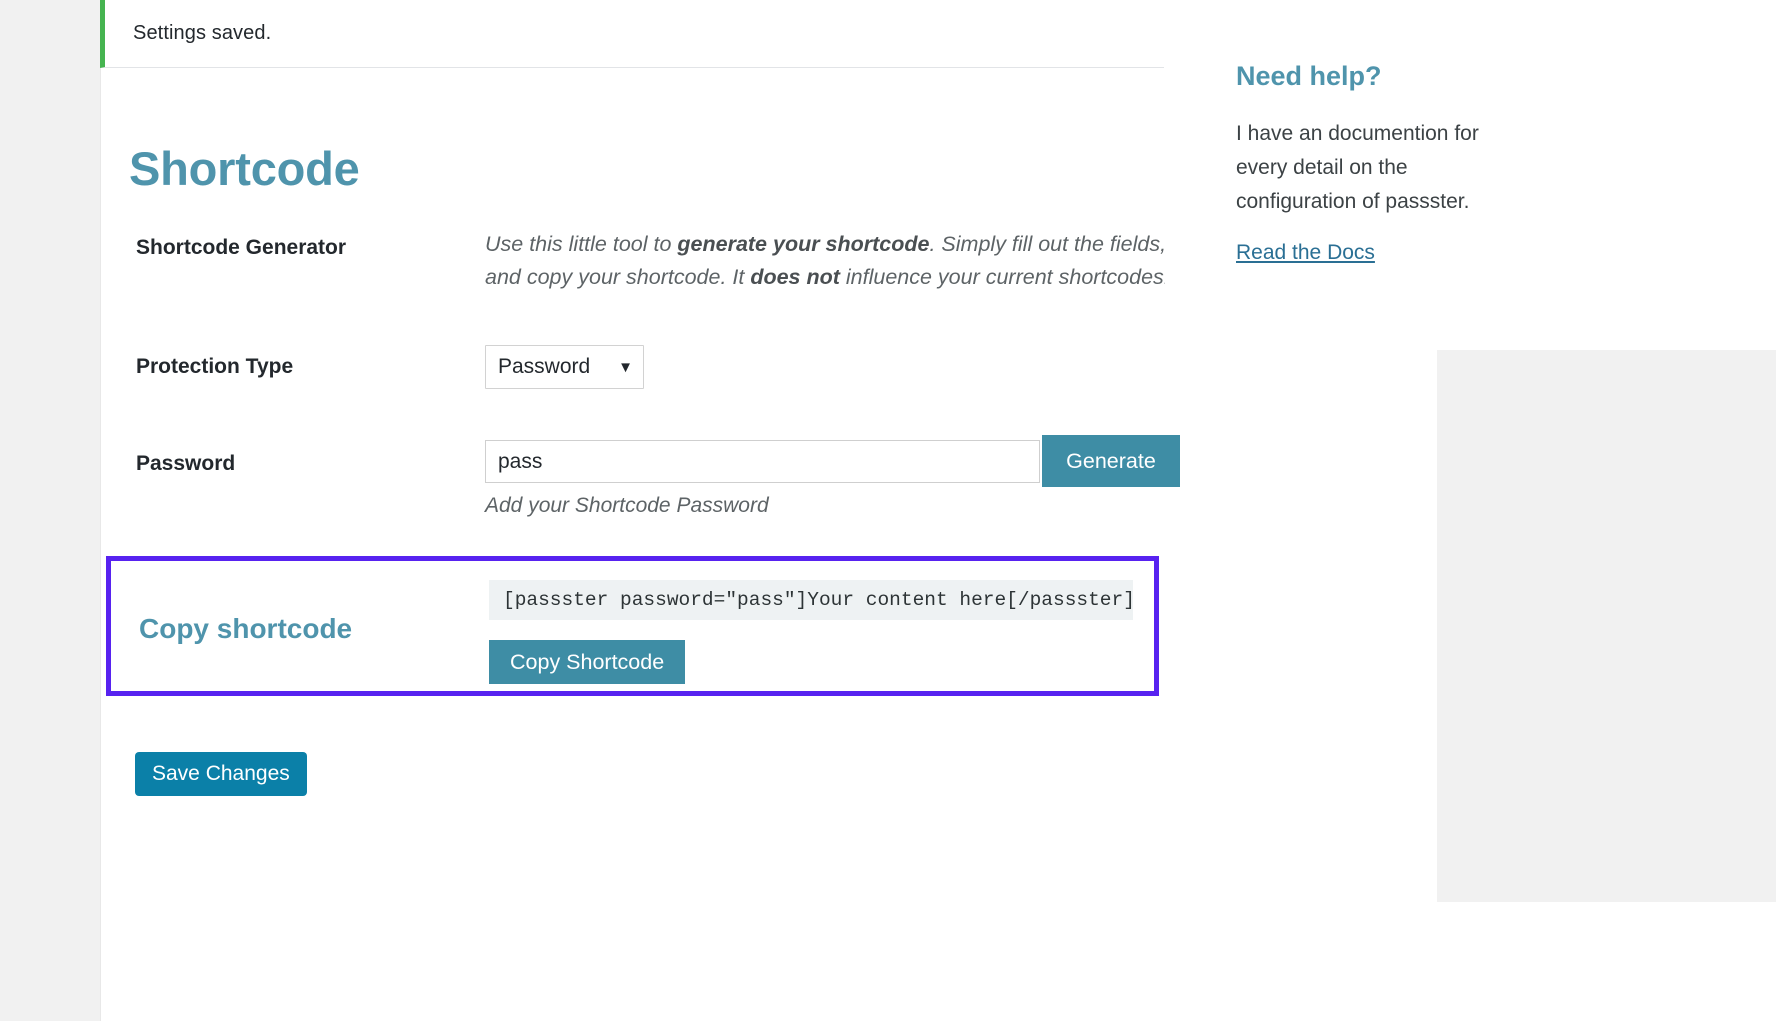 The width and height of the screenshot is (1776, 1021). I want to click on chevron-down-icon: ▼, so click(625, 367).